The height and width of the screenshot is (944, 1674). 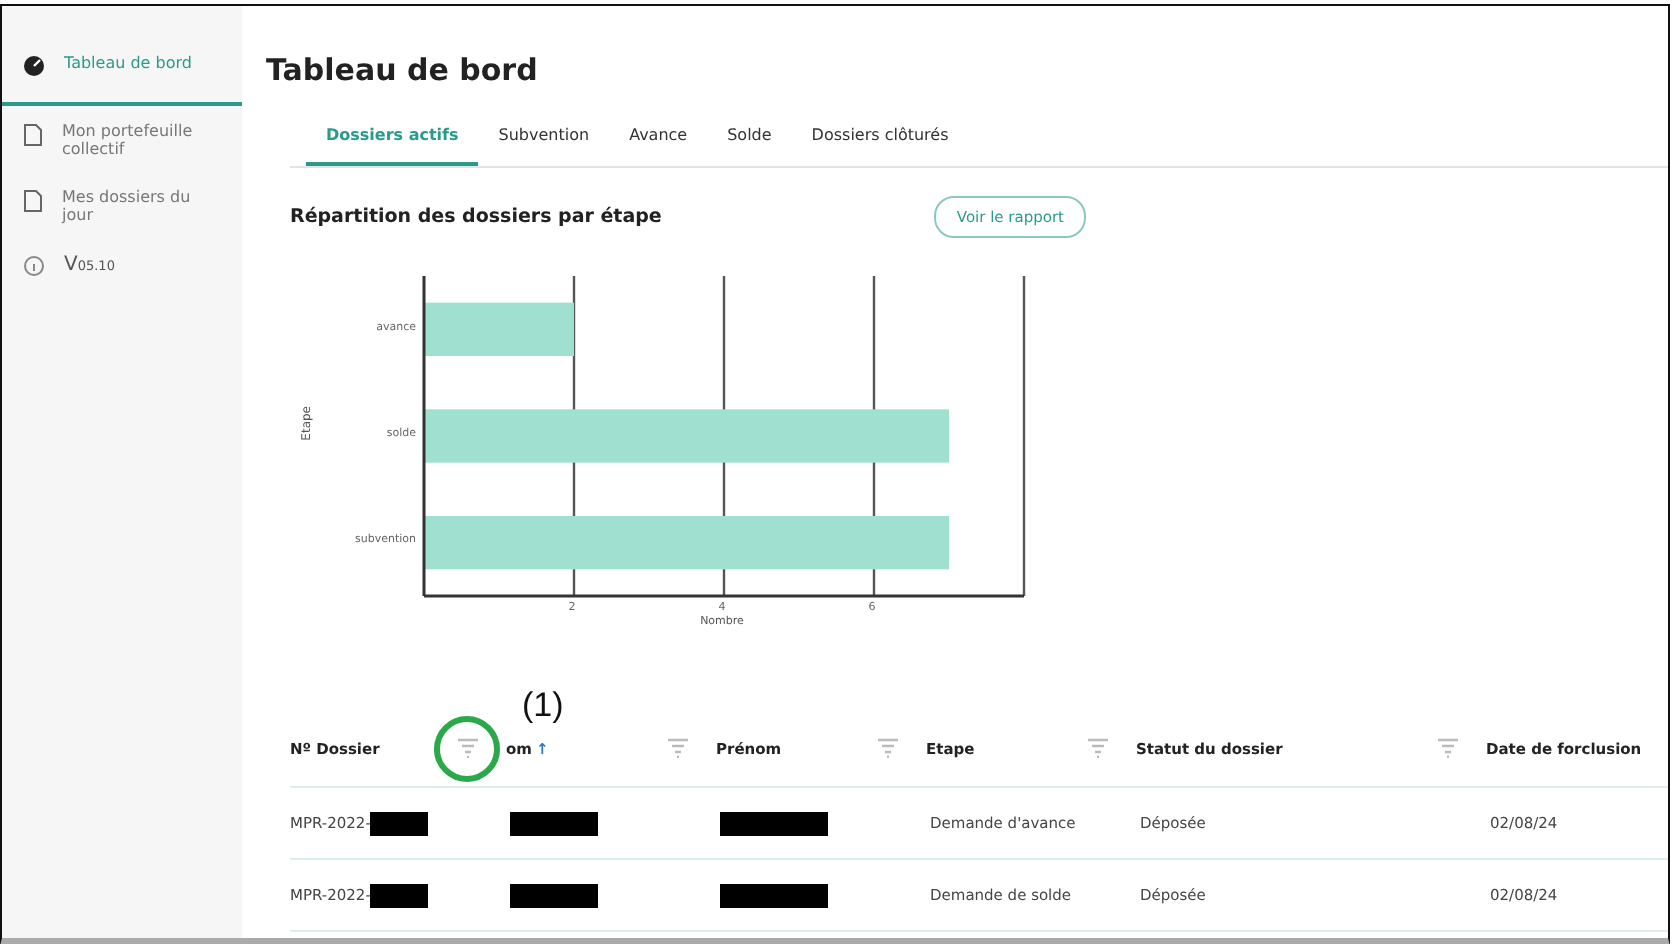 What do you see at coordinates (122, 155) in the screenshot?
I see `sidebar-item: Mon portefeuille collectif` at bounding box center [122, 155].